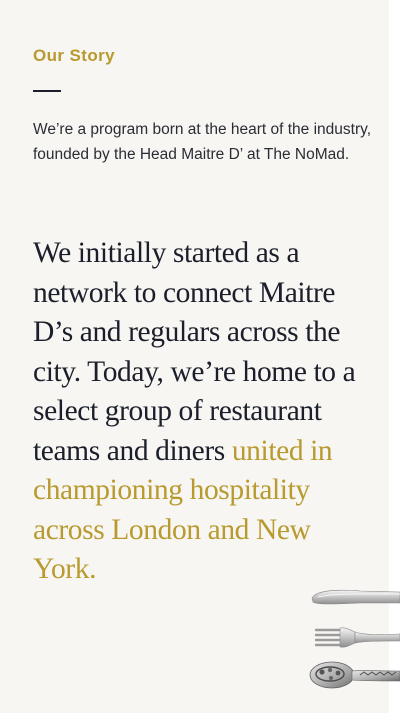 The height and width of the screenshot is (713, 400). Describe the element at coordinates (357, 637) in the screenshot. I see `fork-icon` at that location.